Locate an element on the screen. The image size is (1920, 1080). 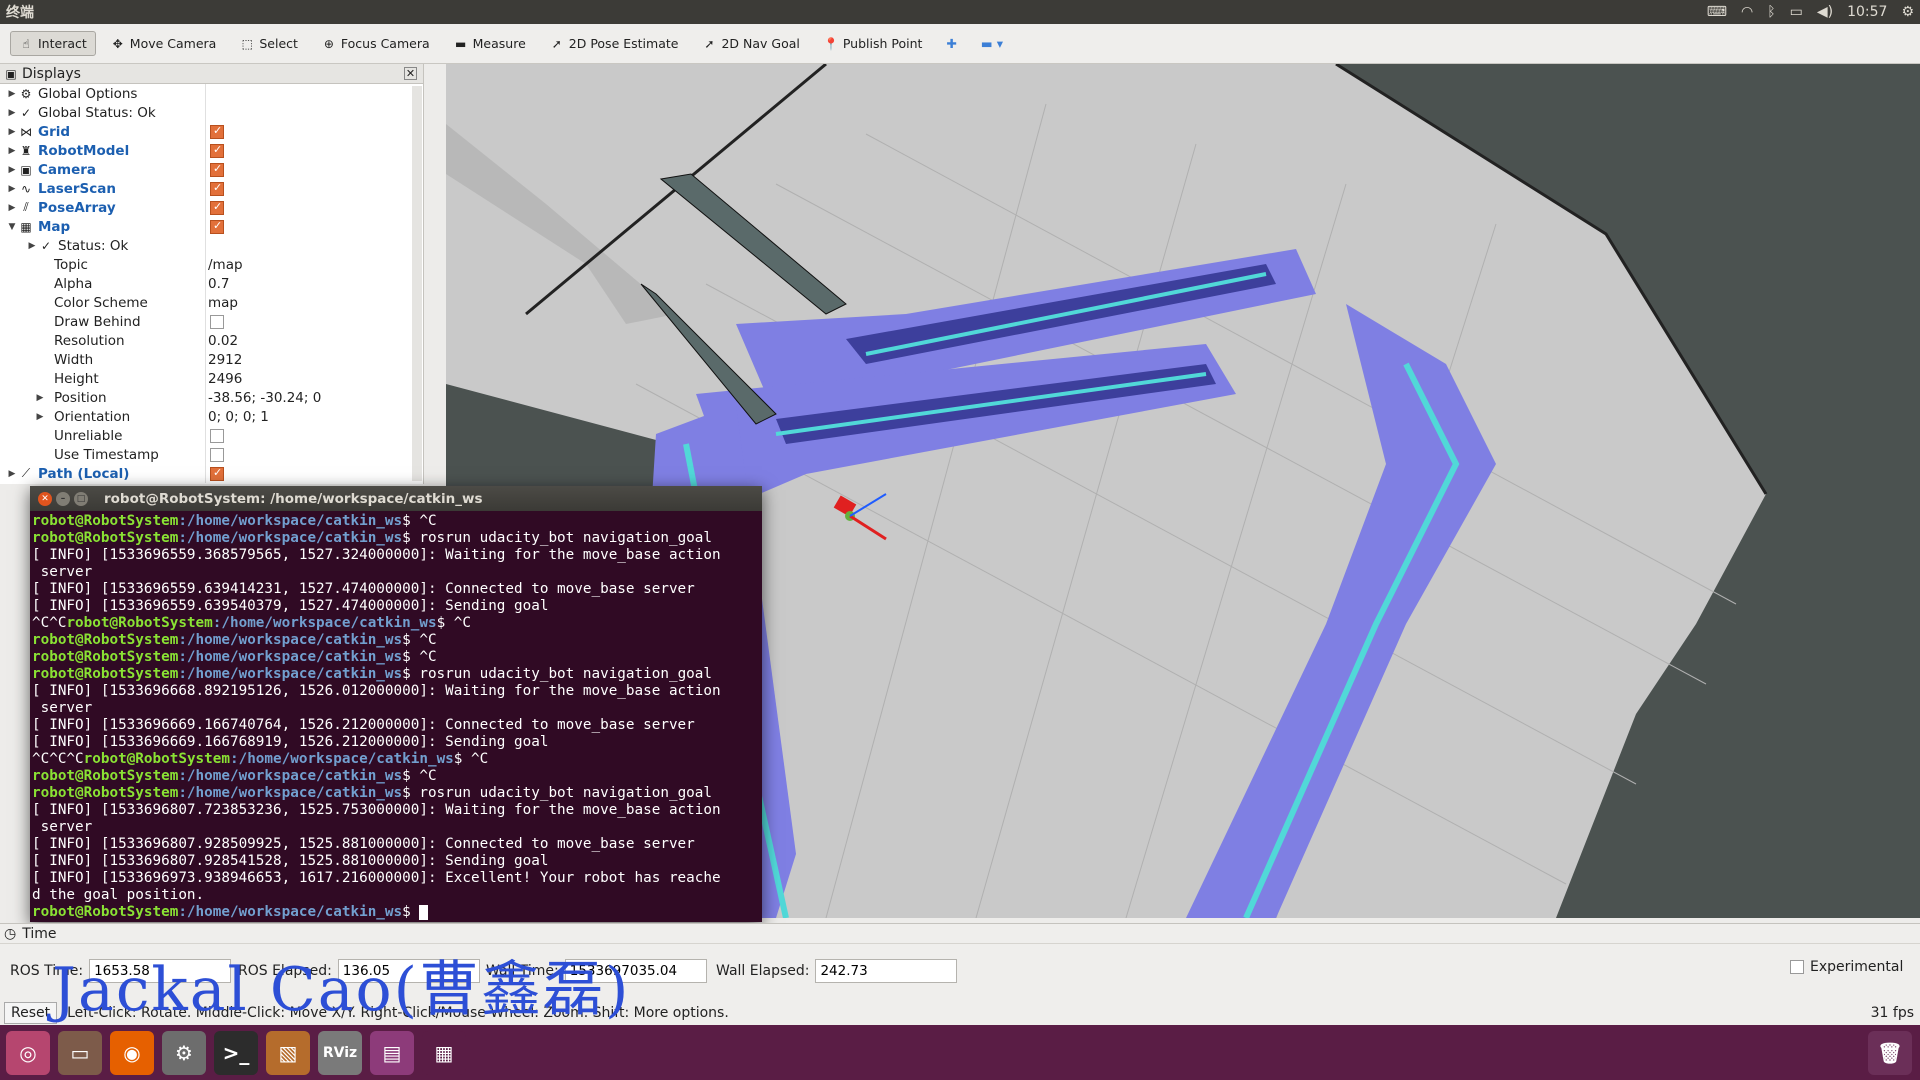
display-value: 0.7 is located at coordinates (218, 284).